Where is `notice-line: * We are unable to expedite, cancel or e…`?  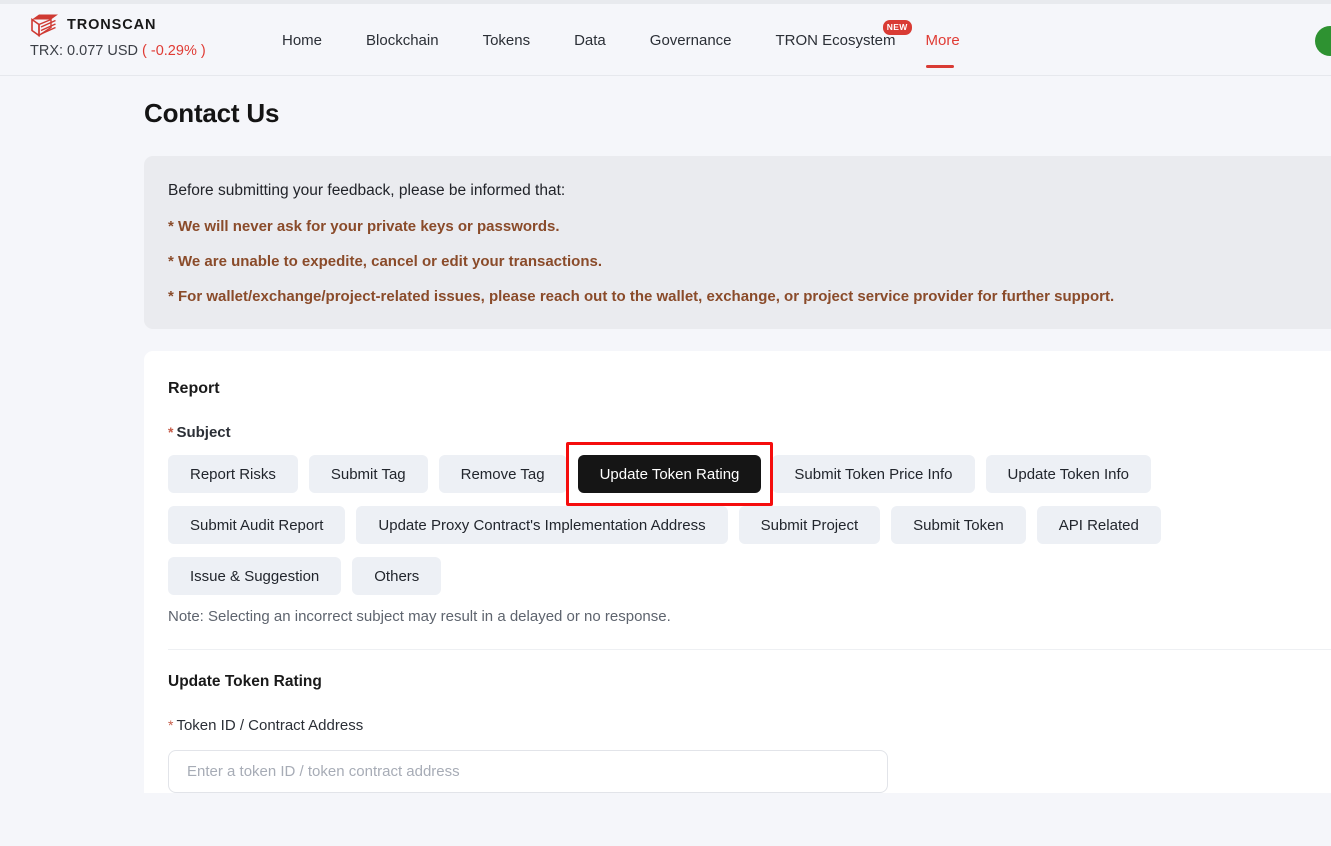
notice-line: * We are unable to expedite, cancel or e… is located at coordinates (385, 261).